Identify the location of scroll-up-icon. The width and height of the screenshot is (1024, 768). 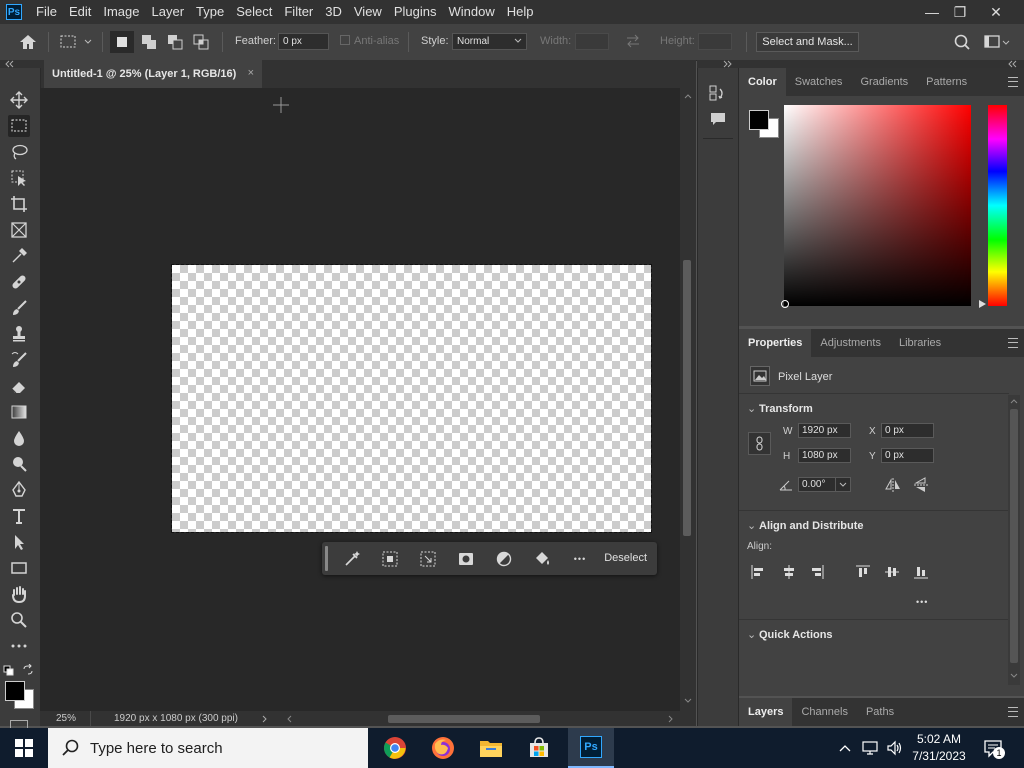
(688, 96).